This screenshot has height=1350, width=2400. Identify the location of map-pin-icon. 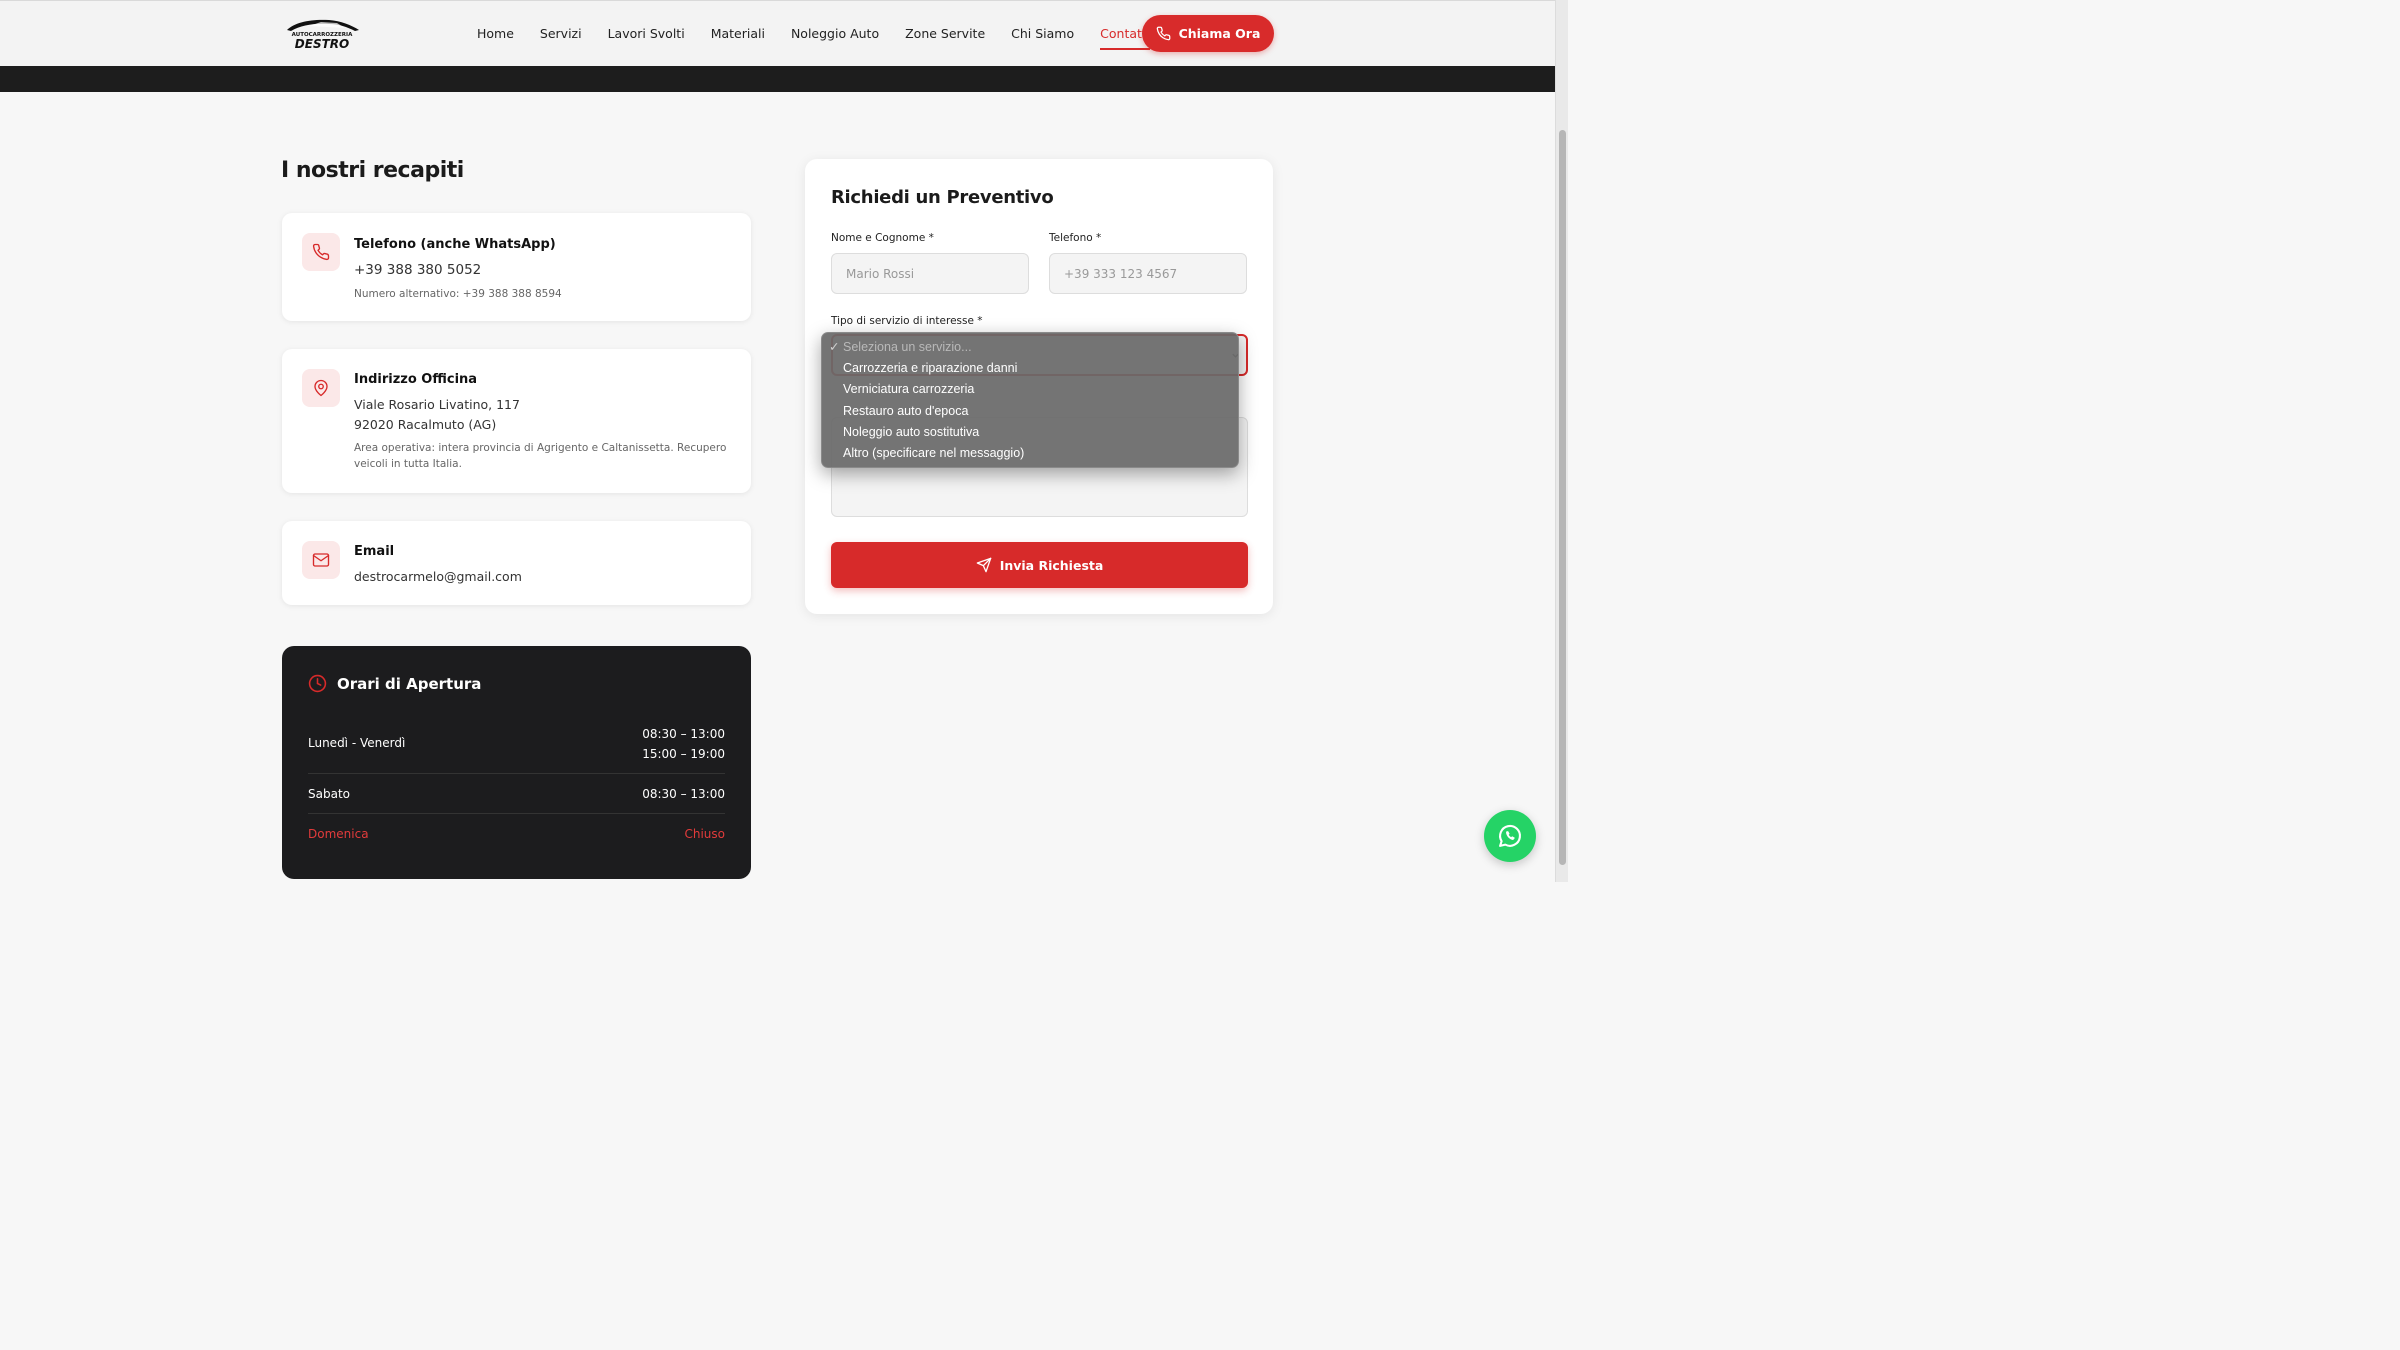
(321, 388).